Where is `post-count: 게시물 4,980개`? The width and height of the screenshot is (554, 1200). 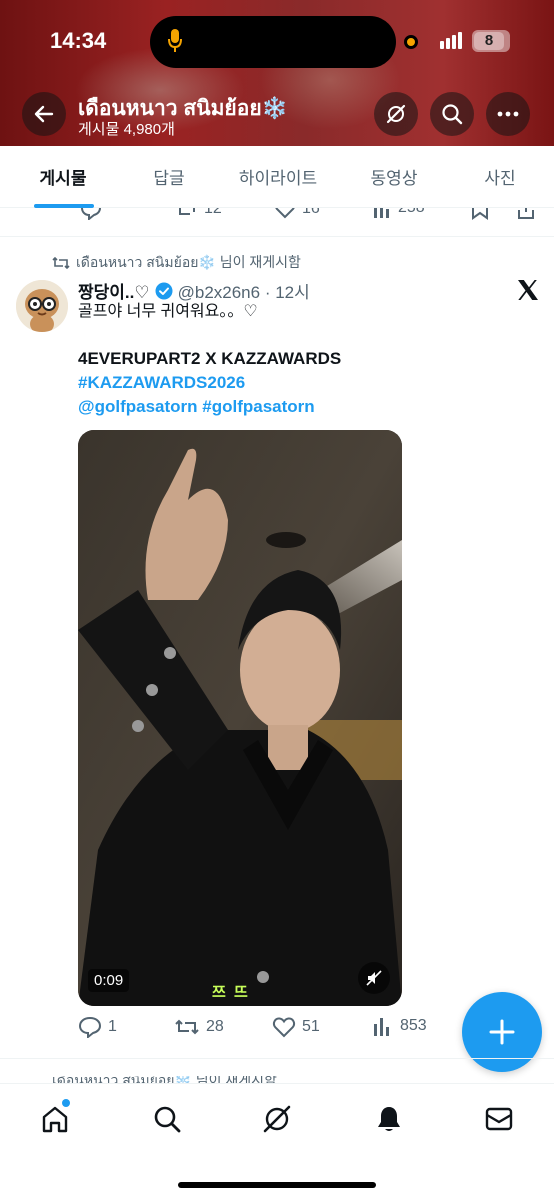
post-count: 게시물 4,980개 is located at coordinates (126, 129).